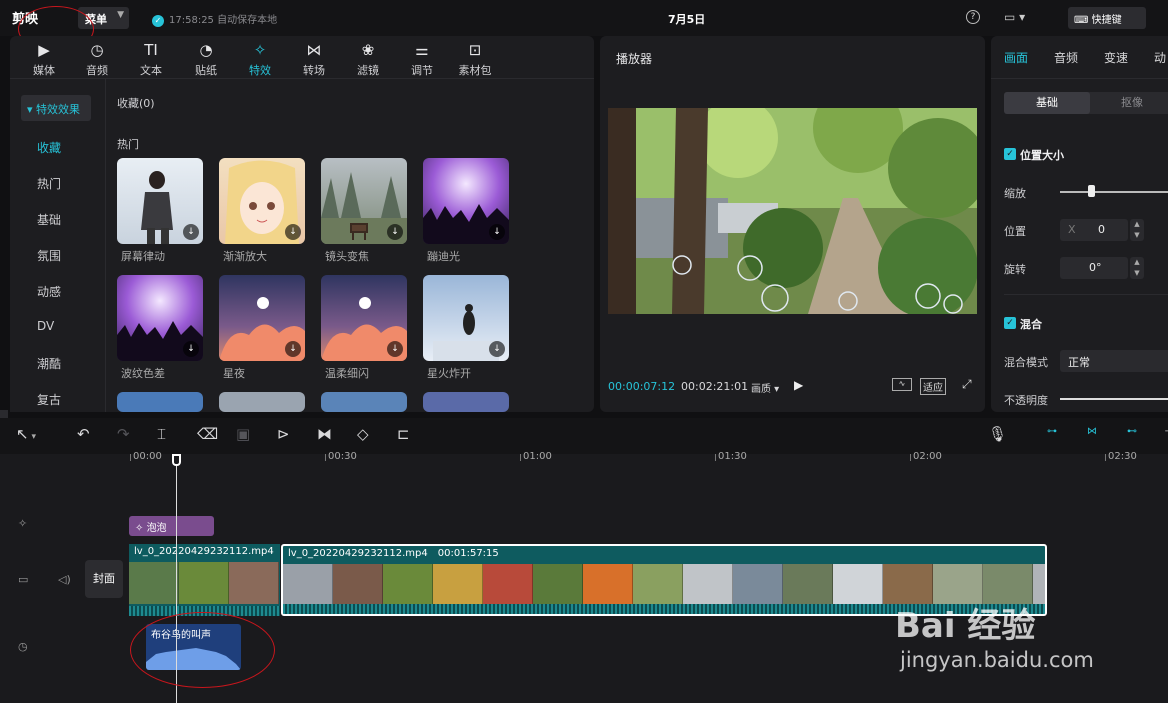  Describe the element at coordinates (123, 434) in the screenshot. I see `redo-icon: ↷` at that location.